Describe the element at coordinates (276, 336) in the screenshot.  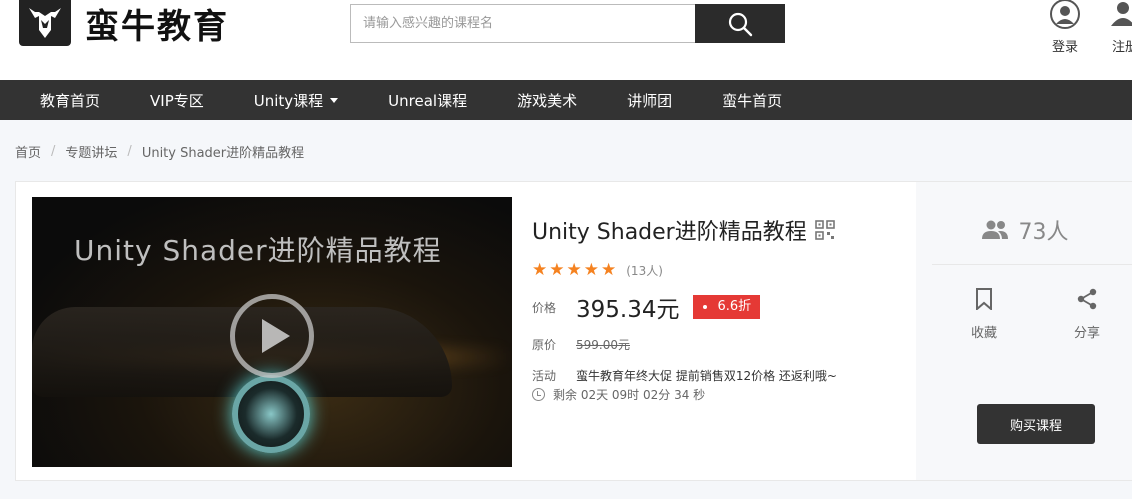
I see `play-icon` at that location.